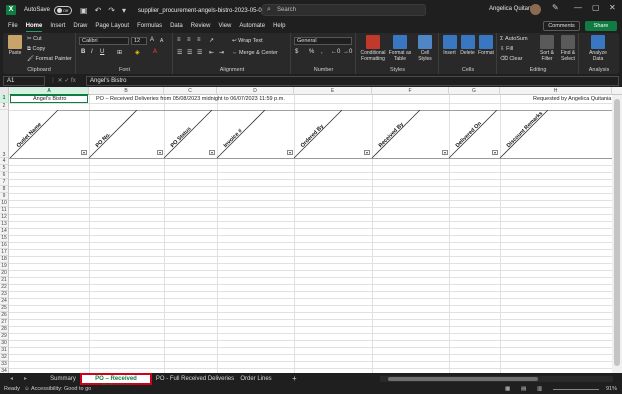 This screenshot has height=394, width=622. Describe the element at coordinates (294, 379) in the screenshot. I see `add-sheet-icon: +` at that location.